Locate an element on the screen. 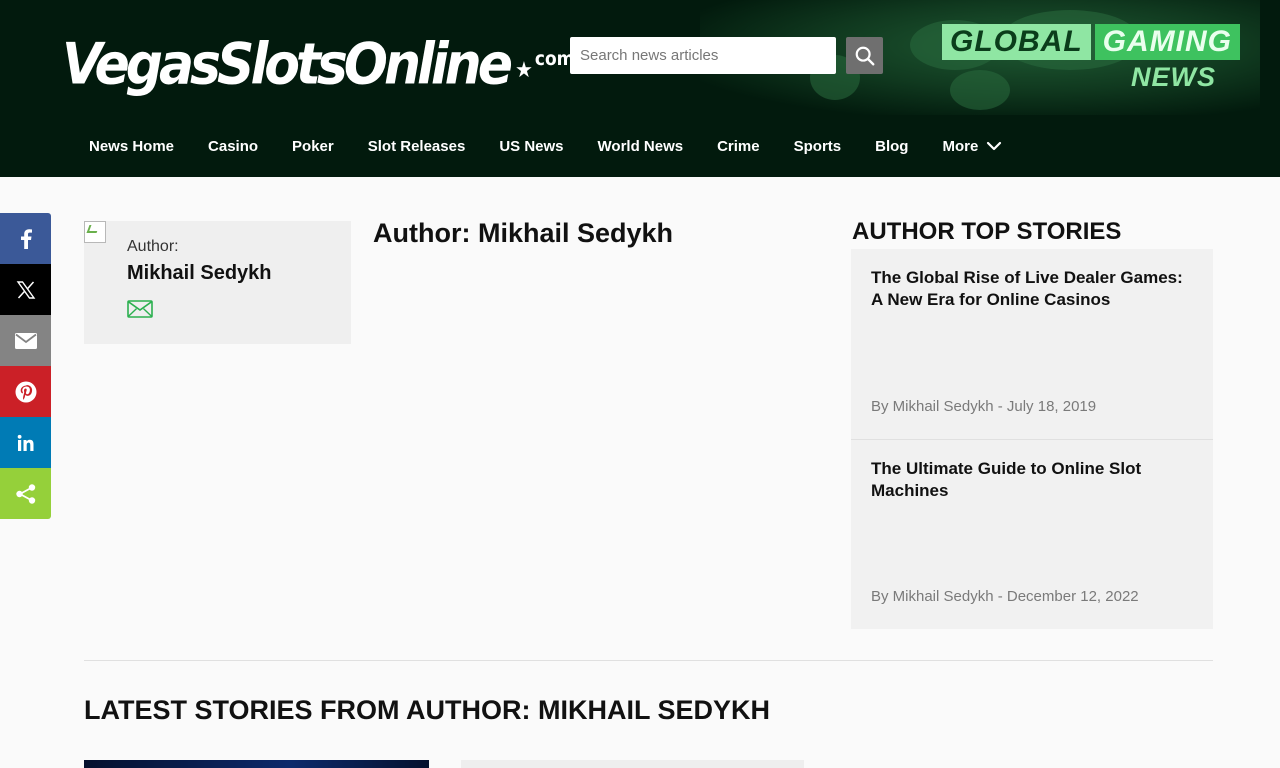 The width and height of the screenshot is (1280, 768). chevron-down-icon is located at coordinates (994, 146).